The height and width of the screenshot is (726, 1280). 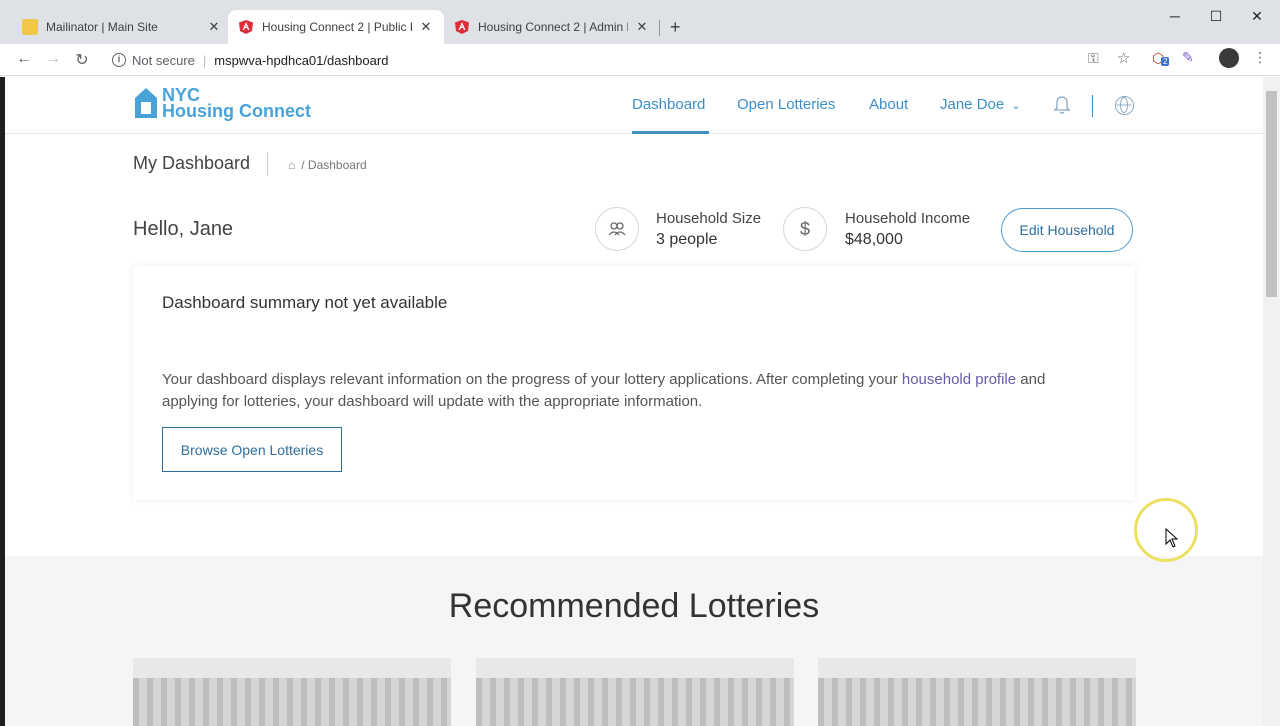 I want to click on key-icon: ⚿, so click(x=1093, y=58).